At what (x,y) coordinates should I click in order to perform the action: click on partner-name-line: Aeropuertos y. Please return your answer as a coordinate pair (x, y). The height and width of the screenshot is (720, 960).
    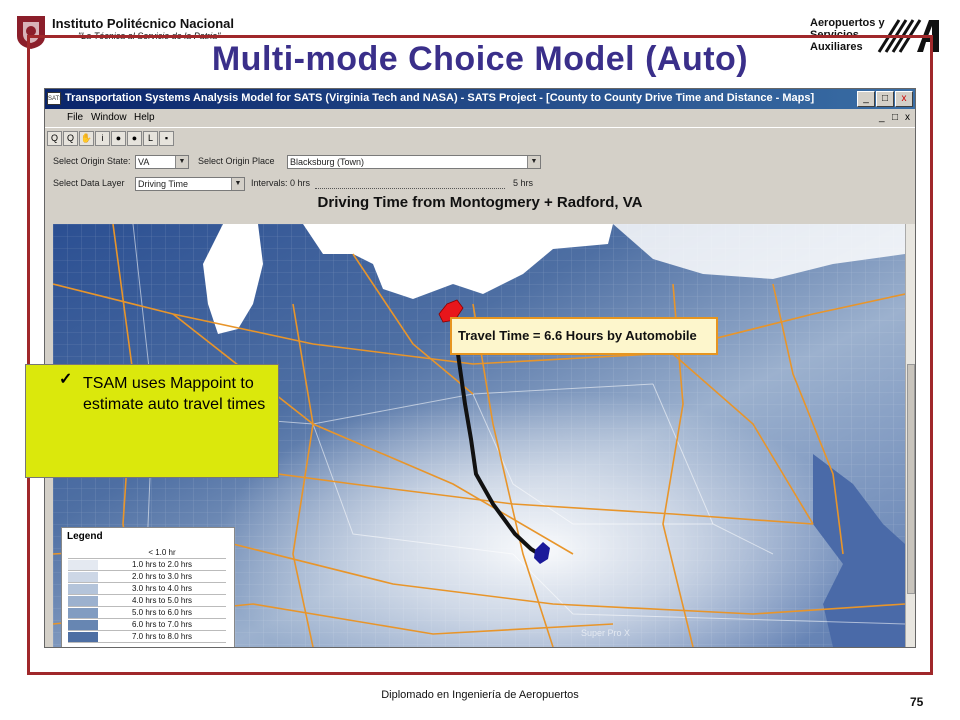
    Looking at the image, I should click on (847, 23).